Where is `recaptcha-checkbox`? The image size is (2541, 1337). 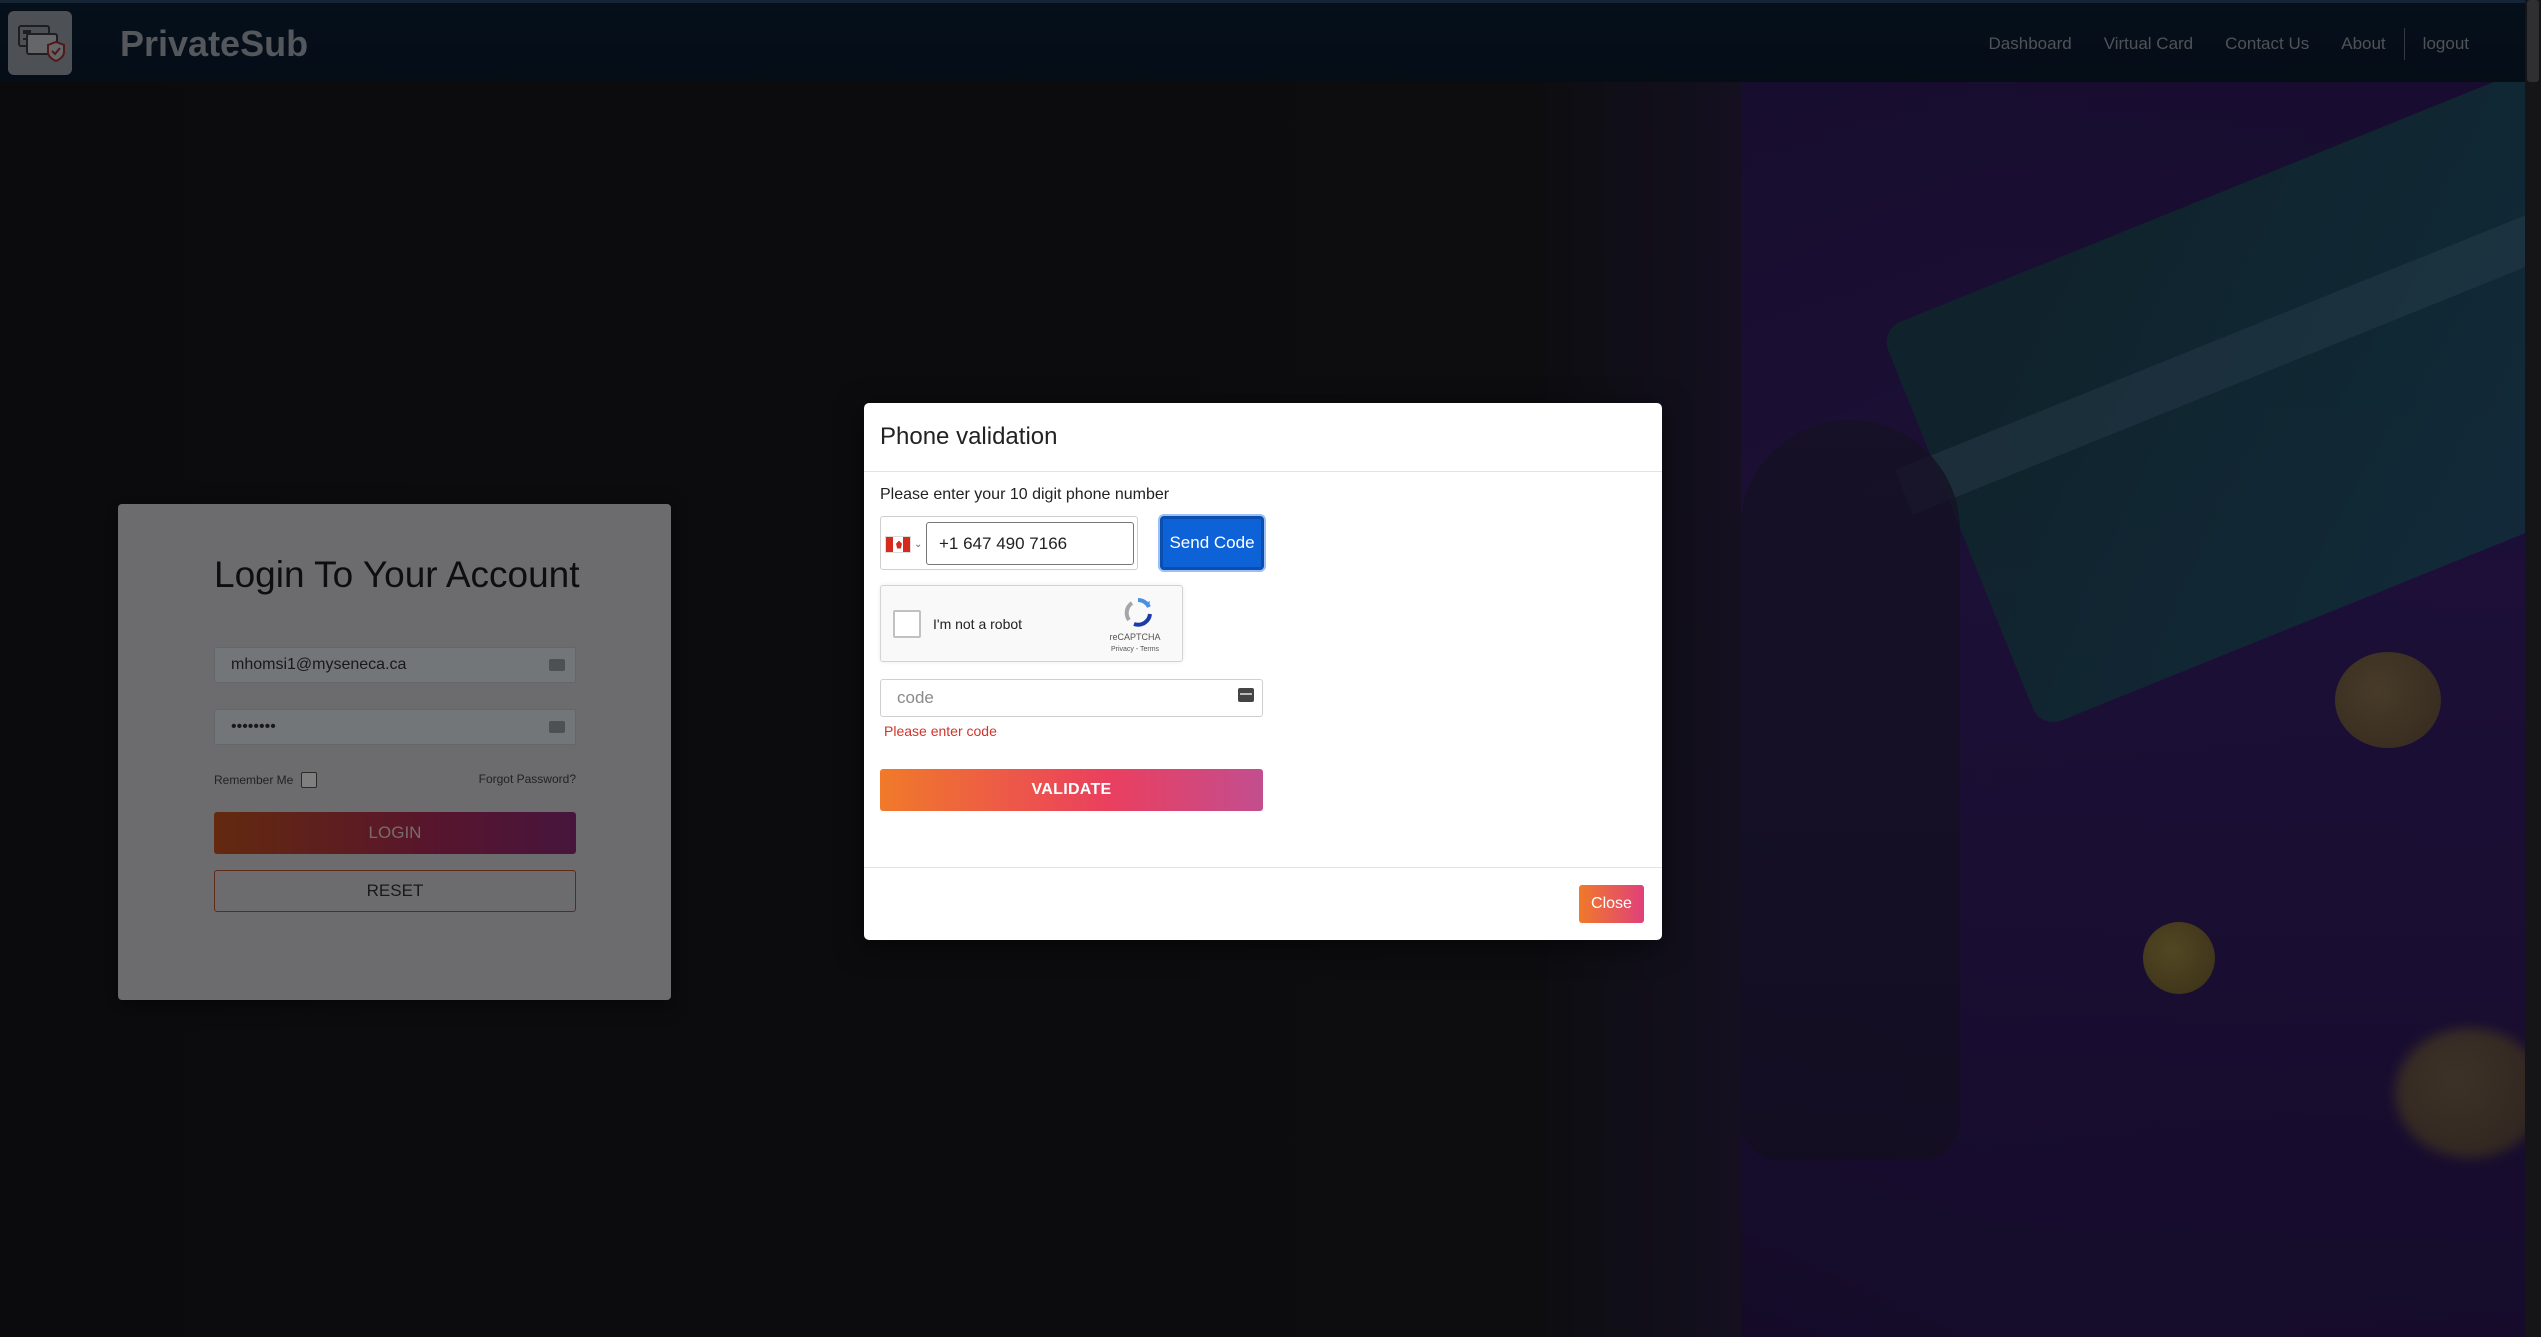
recaptcha-checkbox is located at coordinates (907, 624).